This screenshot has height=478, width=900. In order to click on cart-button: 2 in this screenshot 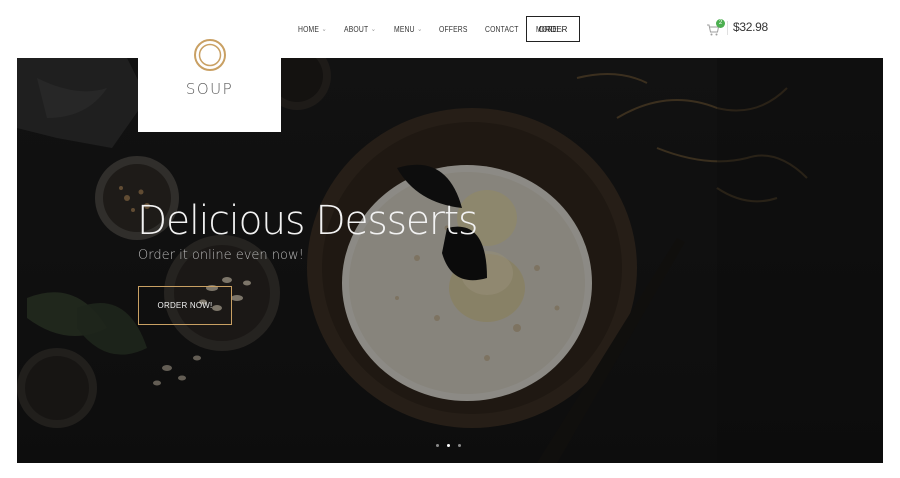, I will do `click(716, 29)`.